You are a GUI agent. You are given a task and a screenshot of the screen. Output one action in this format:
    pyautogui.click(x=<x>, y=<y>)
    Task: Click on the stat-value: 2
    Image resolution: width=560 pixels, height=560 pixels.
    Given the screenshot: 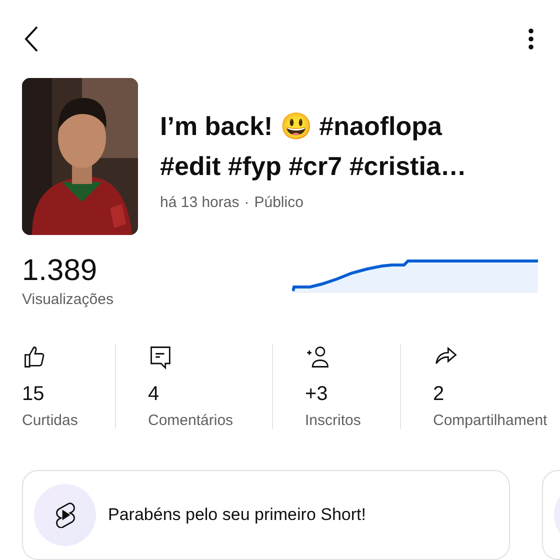 What is the action you would take?
    pyautogui.click(x=439, y=394)
    